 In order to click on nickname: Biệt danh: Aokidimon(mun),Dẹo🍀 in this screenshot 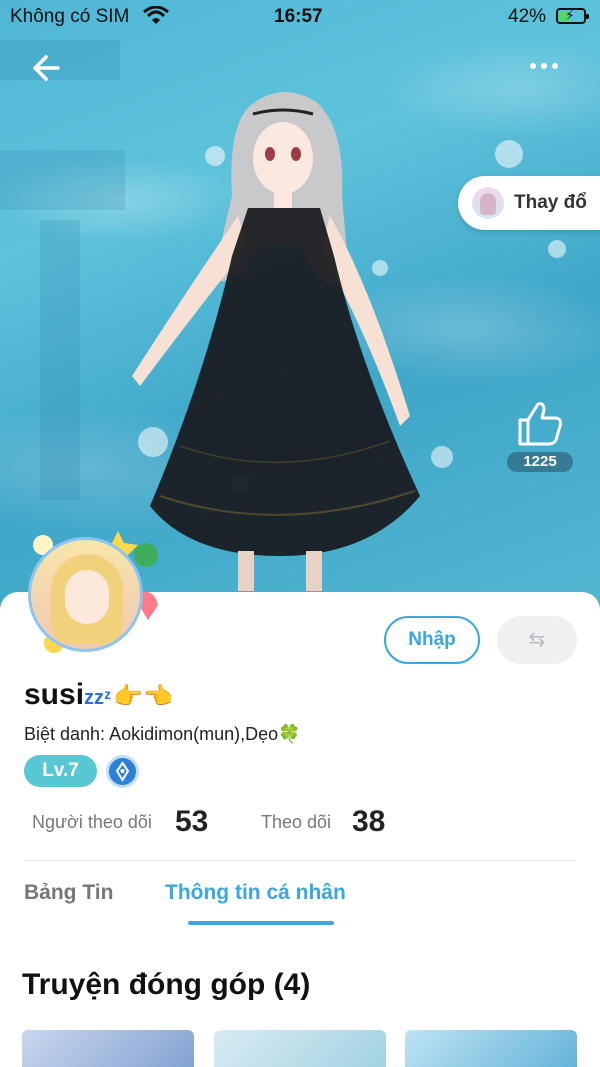, I will do `click(162, 734)`.